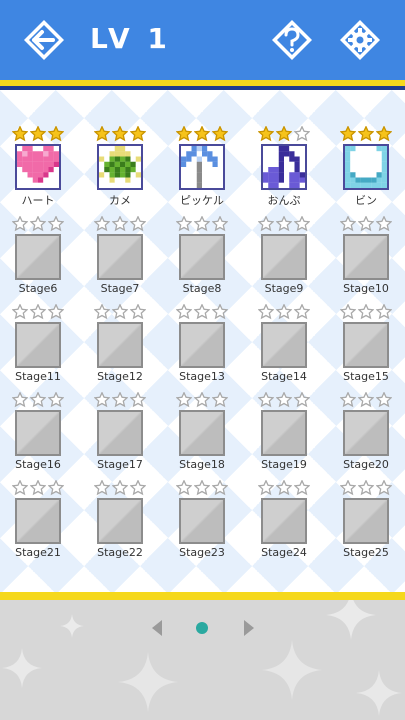 This screenshot has height=720, width=405. Describe the element at coordinates (284, 434) in the screenshot. I see `stage-card: Stage19` at that location.